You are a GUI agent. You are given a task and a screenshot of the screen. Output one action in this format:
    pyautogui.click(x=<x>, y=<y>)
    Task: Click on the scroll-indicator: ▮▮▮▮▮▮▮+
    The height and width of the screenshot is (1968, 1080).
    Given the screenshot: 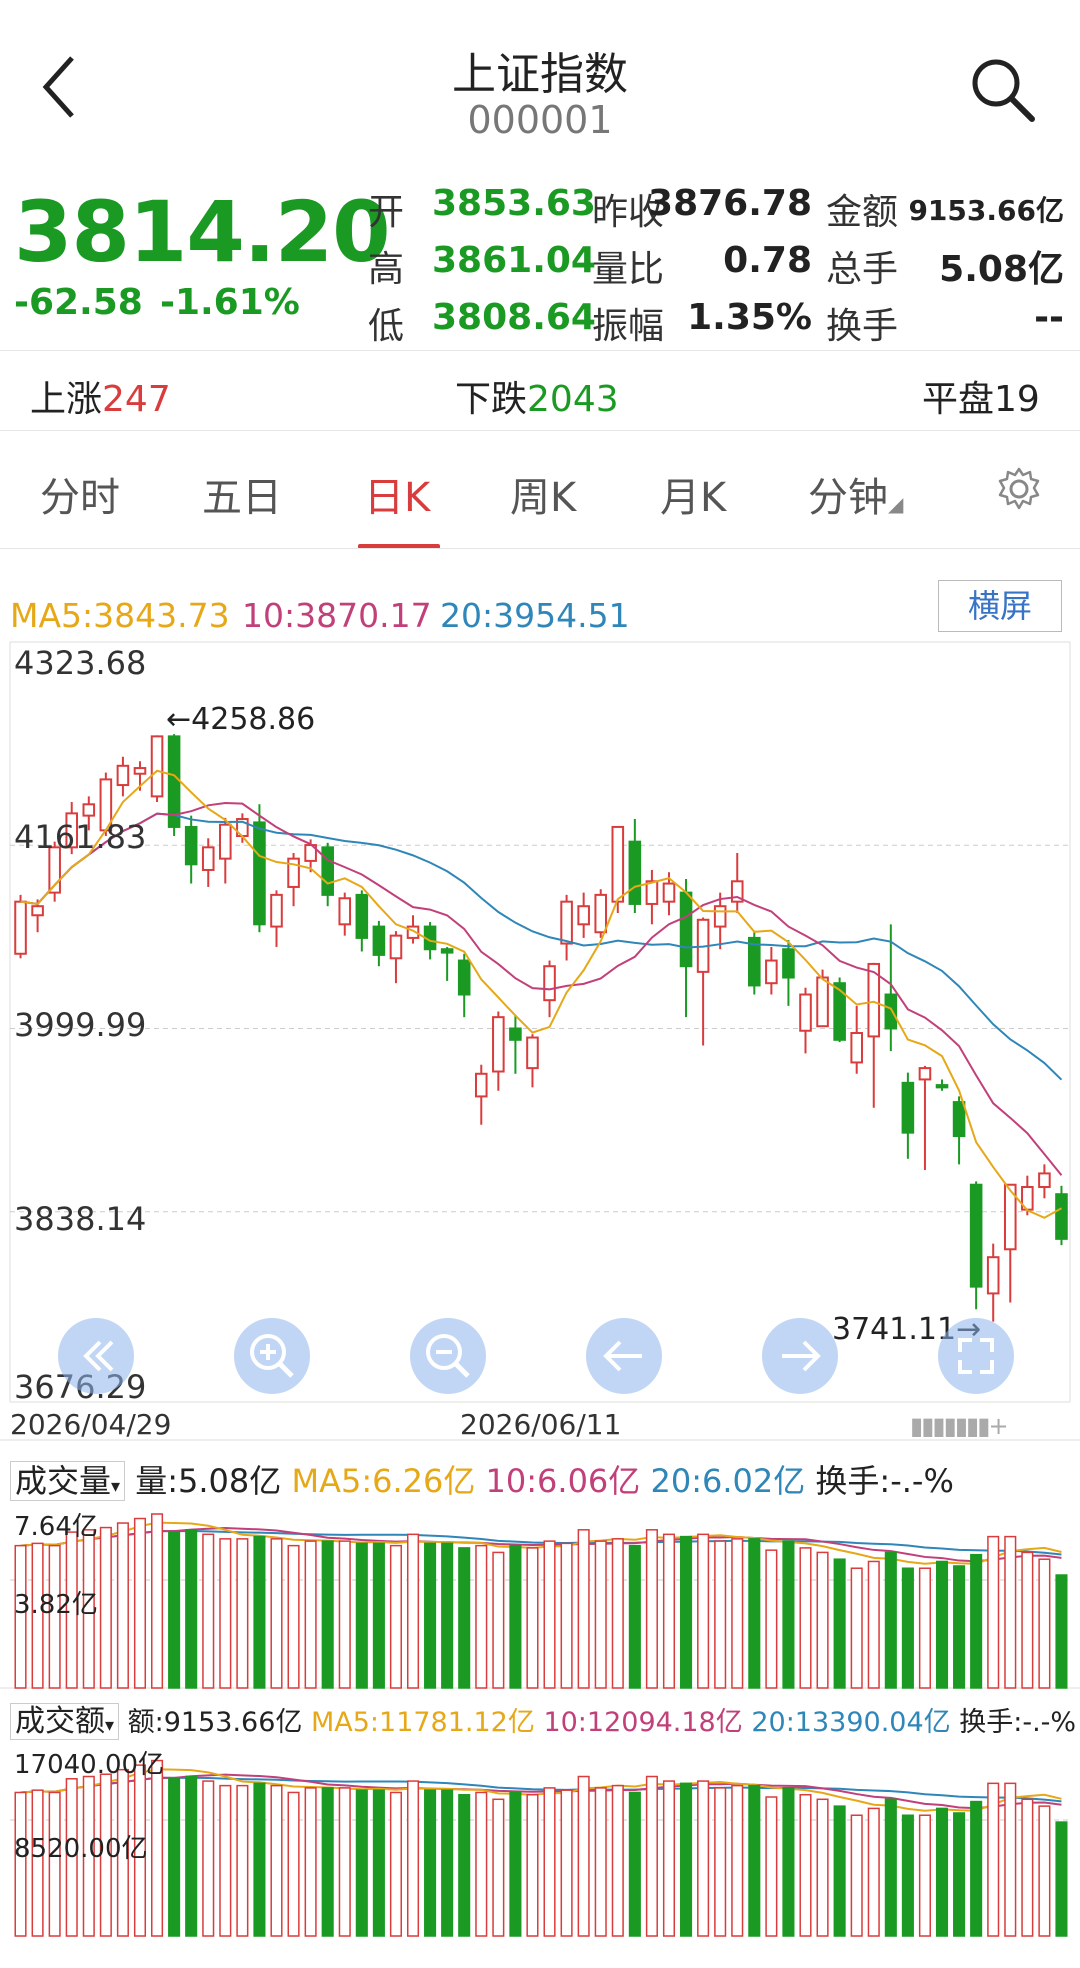 What is the action you would take?
    pyautogui.click(x=959, y=1426)
    